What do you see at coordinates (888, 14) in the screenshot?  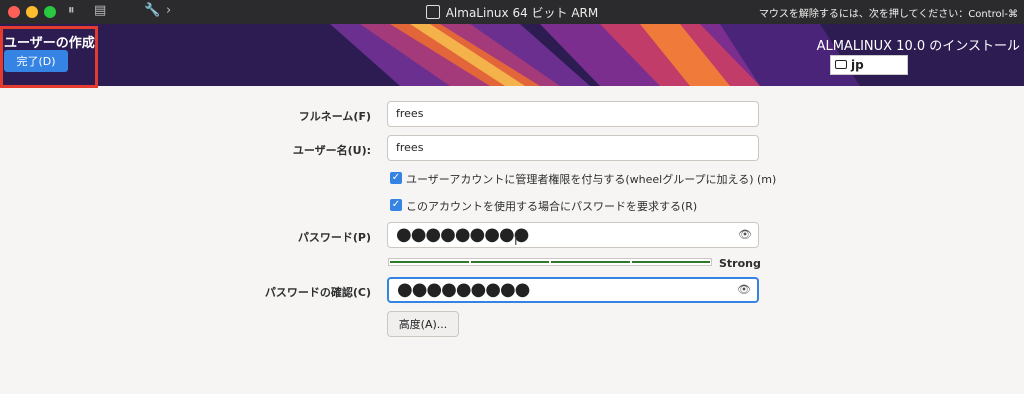 I see `release-mouse-hint: マウスを解除するには、次を押してください：Control-⌘` at bounding box center [888, 14].